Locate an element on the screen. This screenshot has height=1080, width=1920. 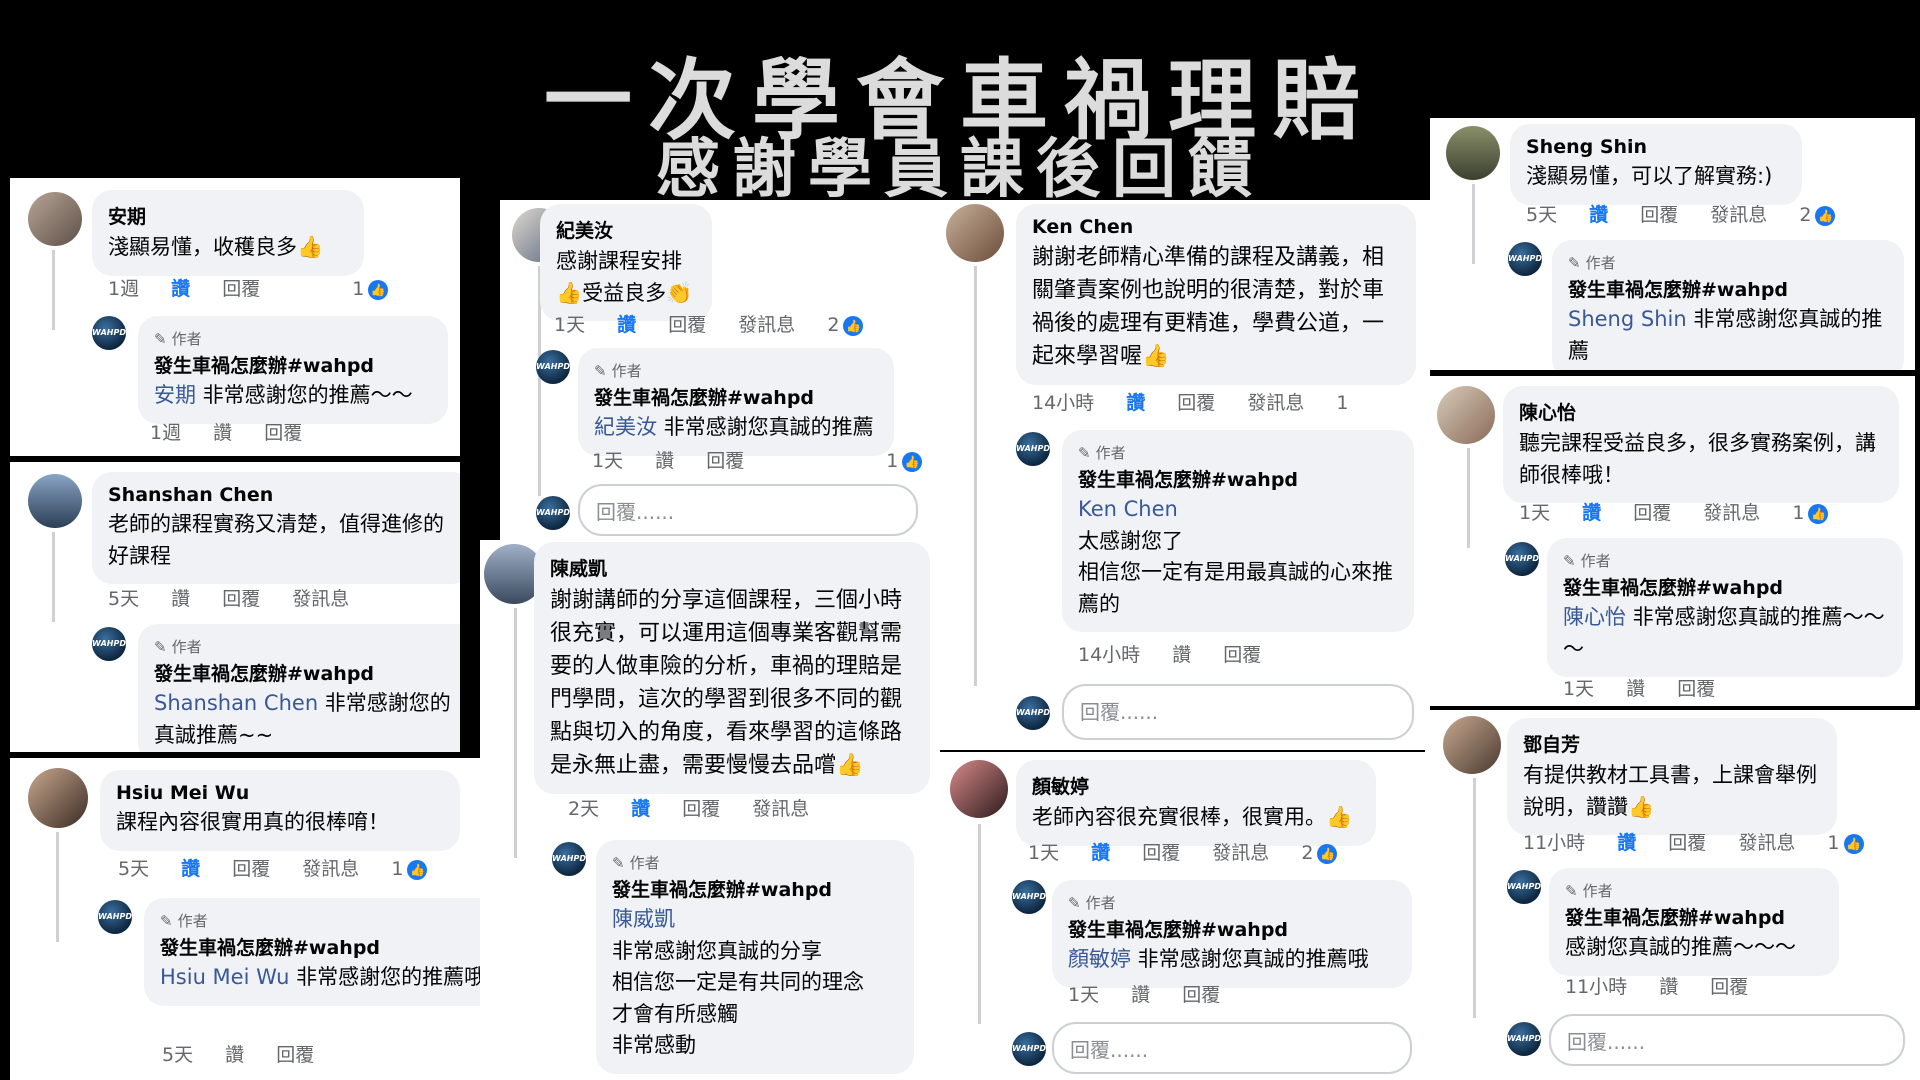
mention-link: 陳威凱 is located at coordinates (755, 920).